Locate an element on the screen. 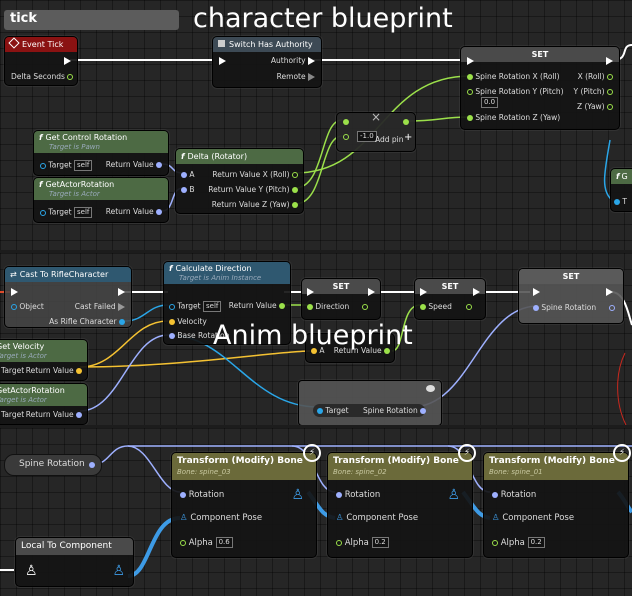 The height and width of the screenshot is (596, 632). local-to-component-node: Local To Component ♙ ♙ is located at coordinates (74, 562).